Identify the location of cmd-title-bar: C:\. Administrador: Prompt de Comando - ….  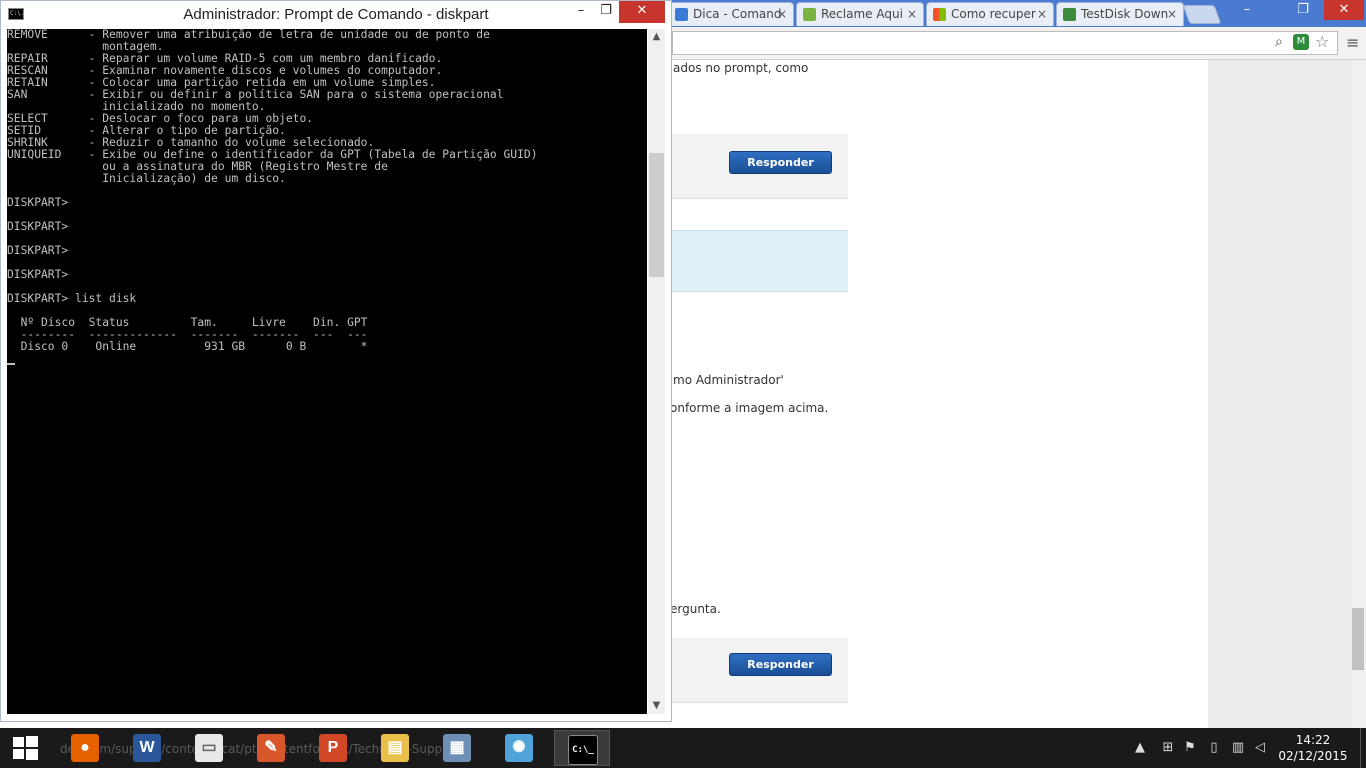
(336, 14).